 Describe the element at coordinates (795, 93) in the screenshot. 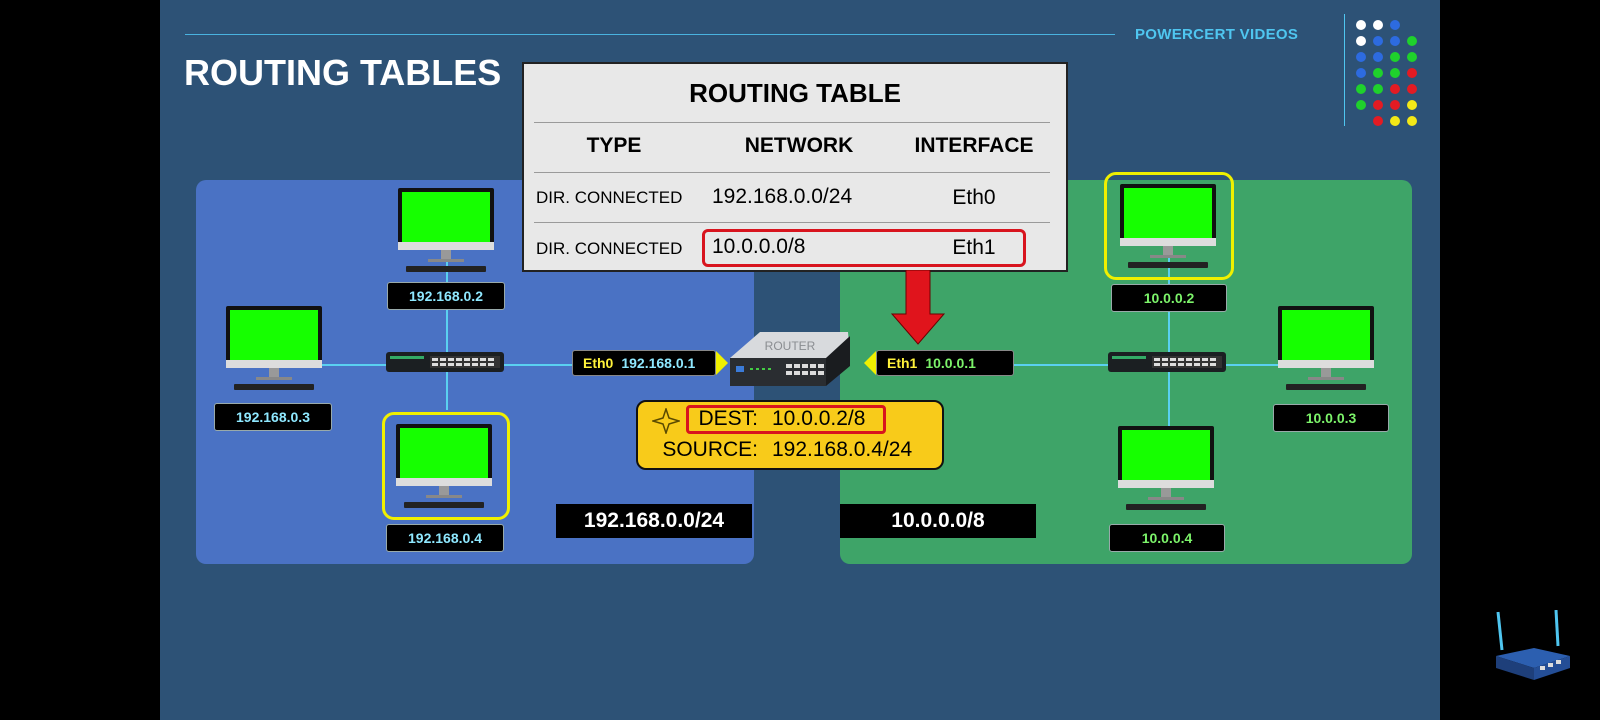

I see `routing-table-title: ROUTING TABLE` at that location.